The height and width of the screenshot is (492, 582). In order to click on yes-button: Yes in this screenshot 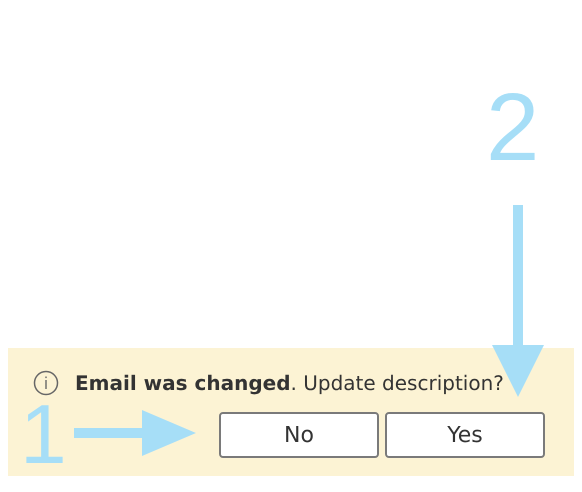, I will do `click(465, 435)`.